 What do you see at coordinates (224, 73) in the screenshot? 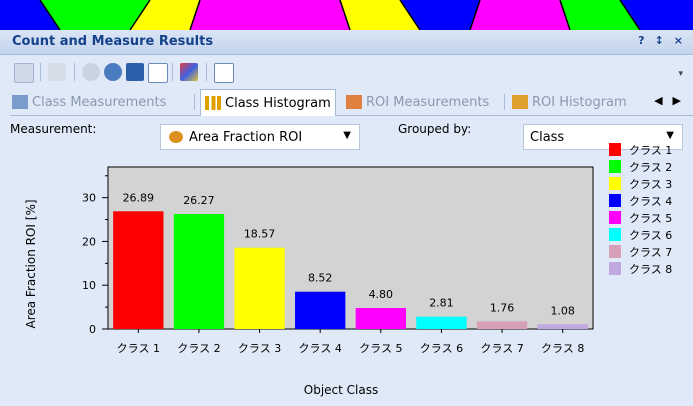
I see `export-icon` at bounding box center [224, 73].